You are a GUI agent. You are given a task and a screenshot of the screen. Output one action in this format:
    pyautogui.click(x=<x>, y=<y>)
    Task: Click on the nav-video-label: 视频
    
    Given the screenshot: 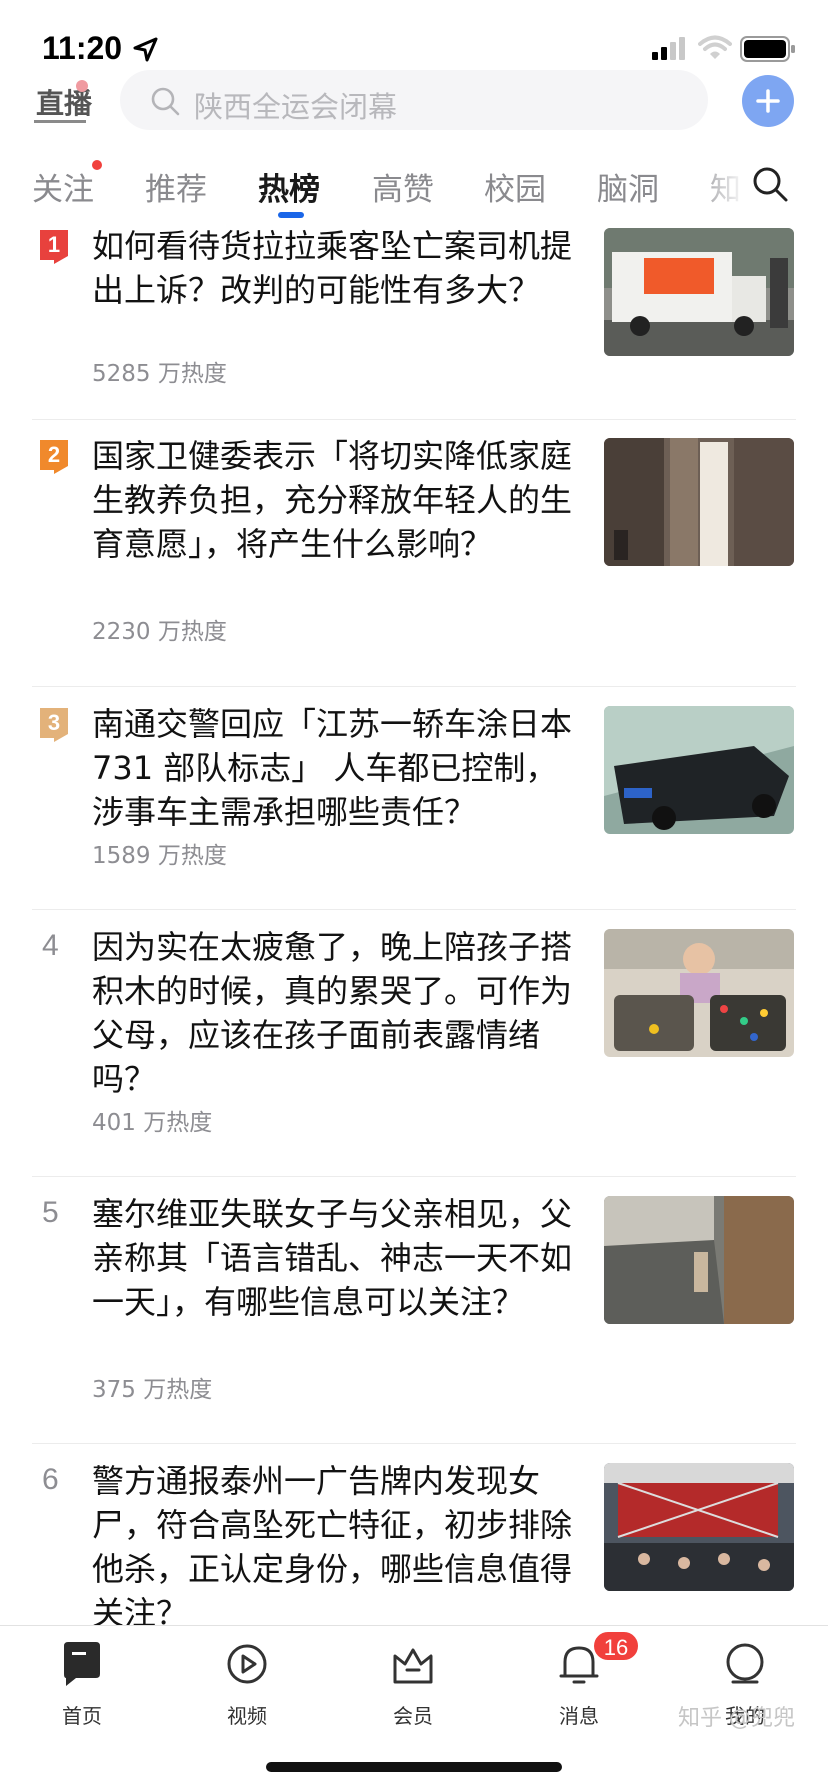 What is the action you would take?
    pyautogui.click(x=247, y=1716)
    